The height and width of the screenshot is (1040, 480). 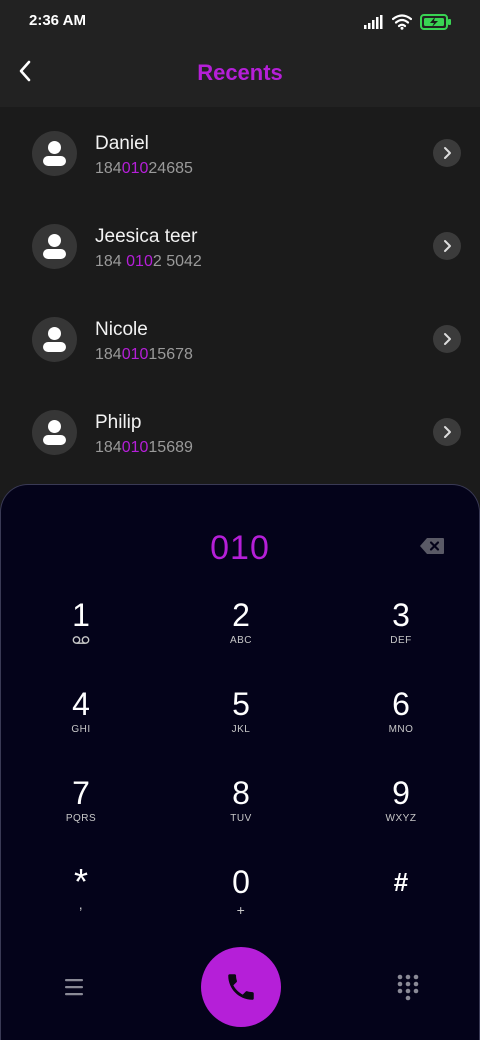 What do you see at coordinates (401, 900) in the screenshot?
I see `dial-key-hash: #` at bounding box center [401, 900].